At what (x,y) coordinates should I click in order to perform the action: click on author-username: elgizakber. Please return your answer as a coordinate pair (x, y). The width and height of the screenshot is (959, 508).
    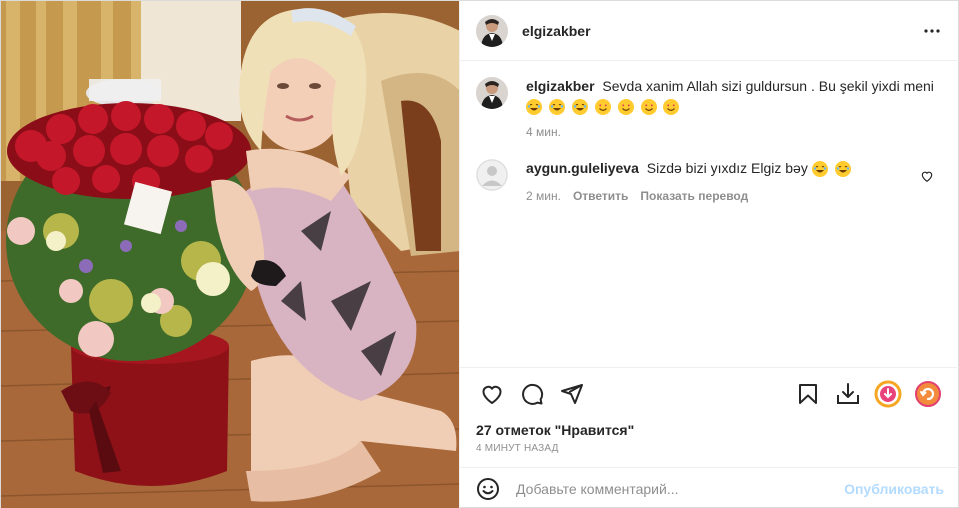
    Looking at the image, I should click on (556, 31).